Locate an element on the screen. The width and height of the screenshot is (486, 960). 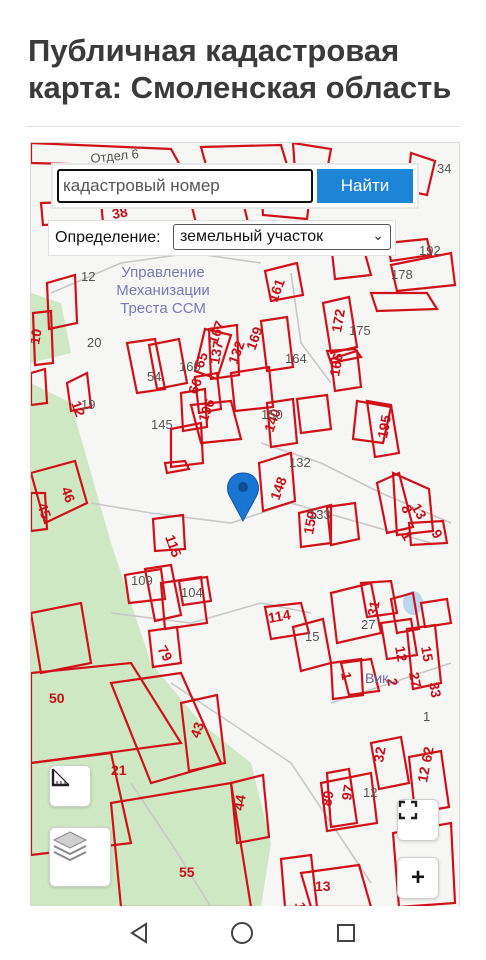
svg-text: 114 is located at coordinates (279, 616).